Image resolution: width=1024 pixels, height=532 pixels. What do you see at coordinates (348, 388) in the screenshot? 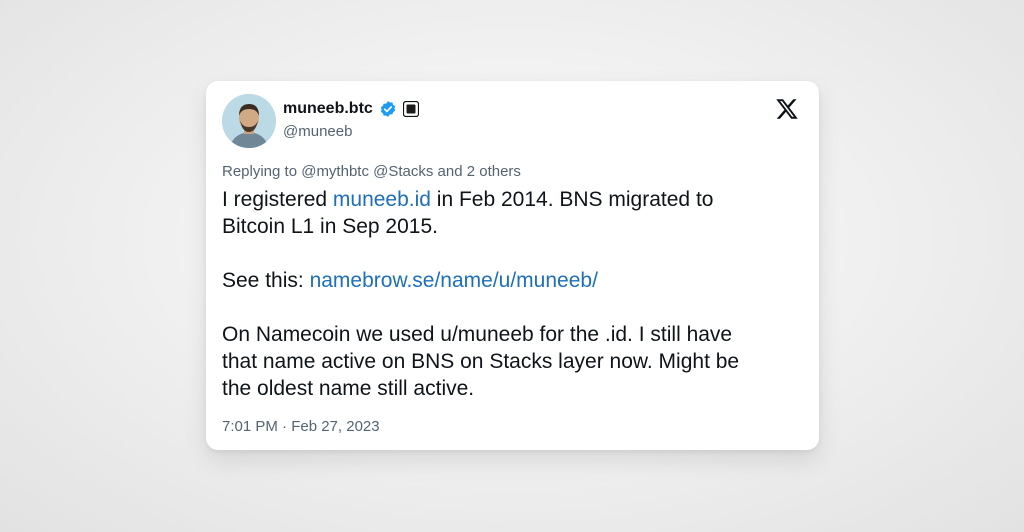
I see `tweet-line: the oldest name still active.` at bounding box center [348, 388].